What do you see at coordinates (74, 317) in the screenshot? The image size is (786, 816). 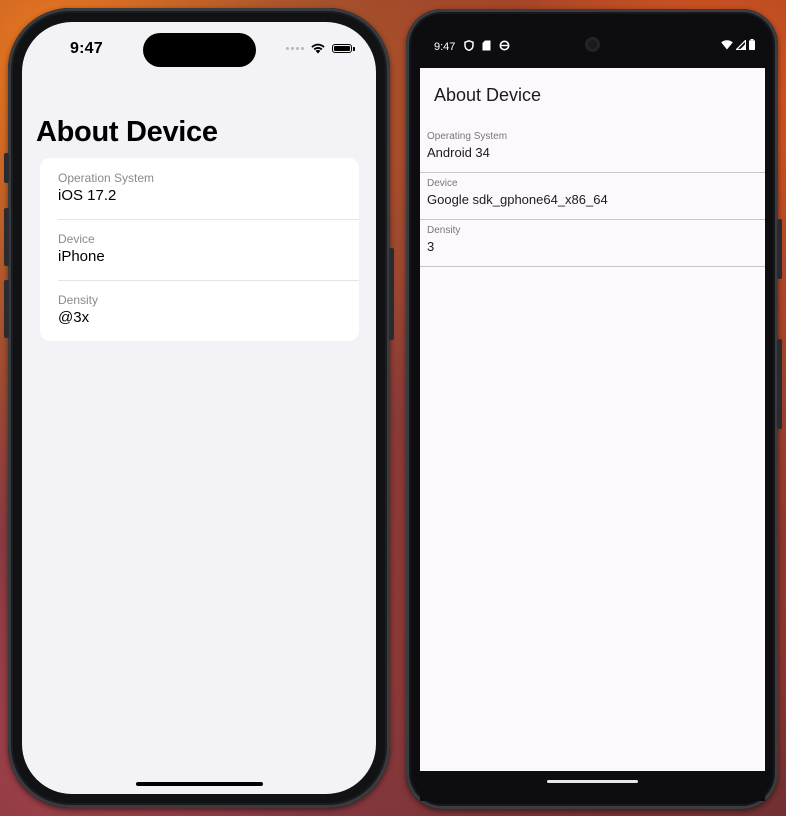 I see `row-value: @3x` at bounding box center [74, 317].